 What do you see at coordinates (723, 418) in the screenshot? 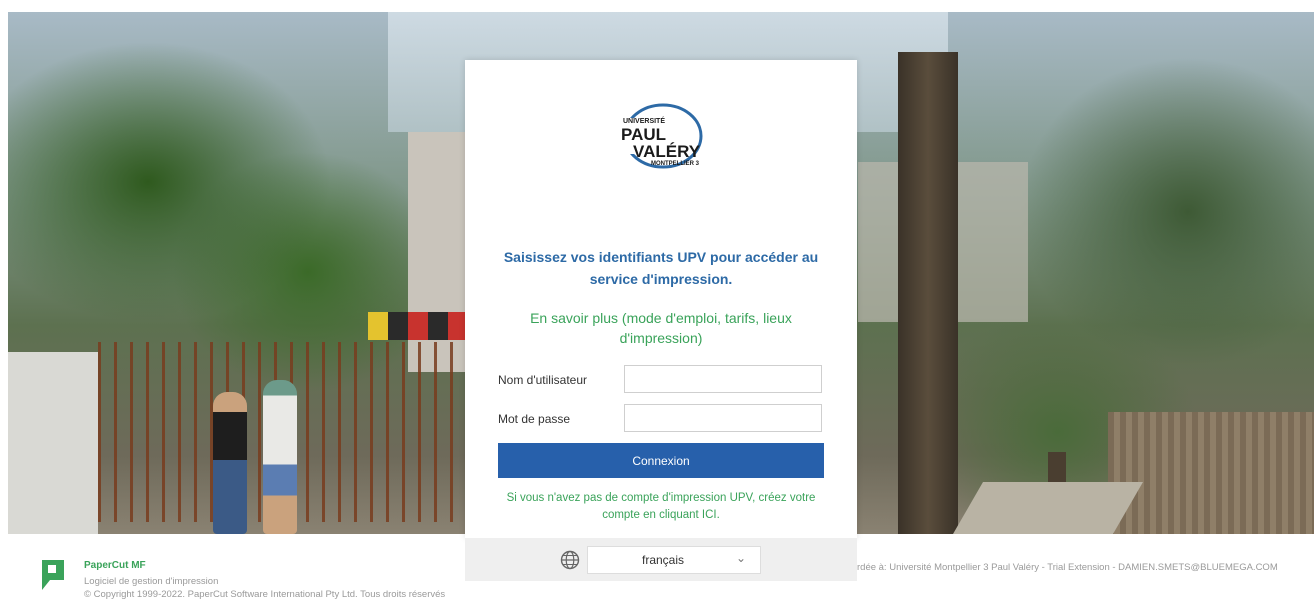
I see `password-input` at bounding box center [723, 418].